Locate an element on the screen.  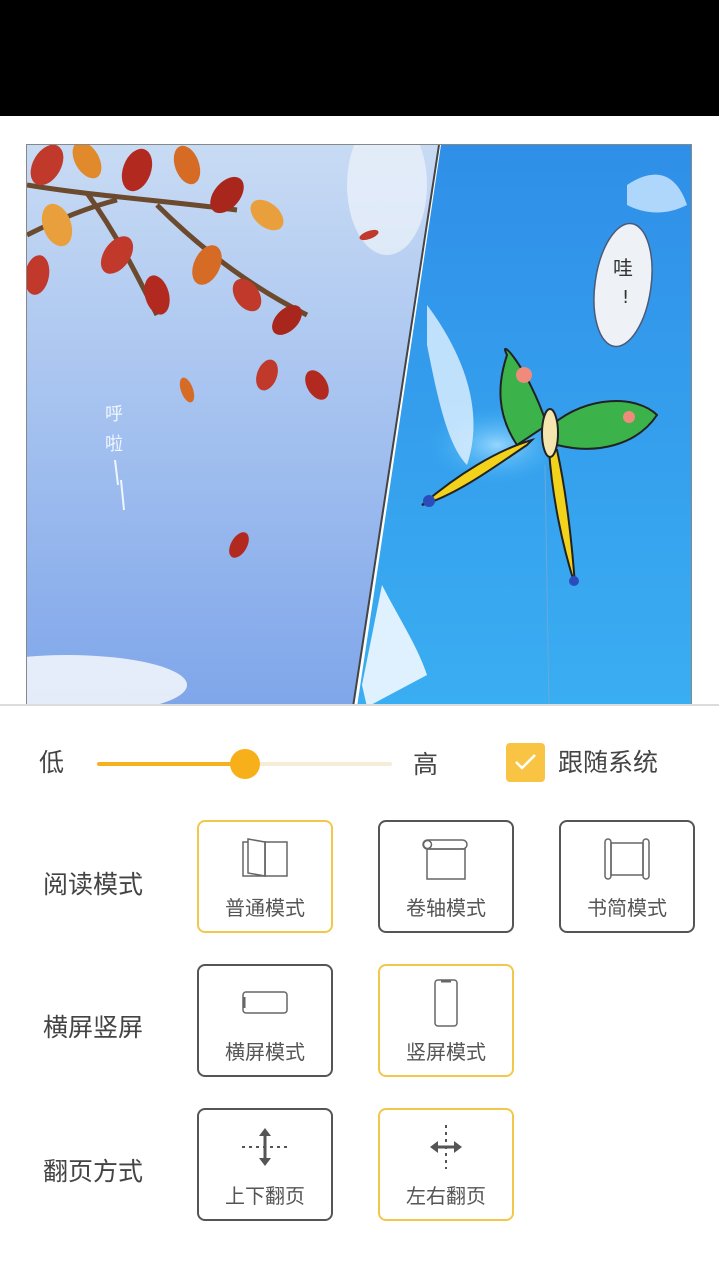
reading-mode-scroll-label: 卷轴模式 is located at coordinates (446, 908).